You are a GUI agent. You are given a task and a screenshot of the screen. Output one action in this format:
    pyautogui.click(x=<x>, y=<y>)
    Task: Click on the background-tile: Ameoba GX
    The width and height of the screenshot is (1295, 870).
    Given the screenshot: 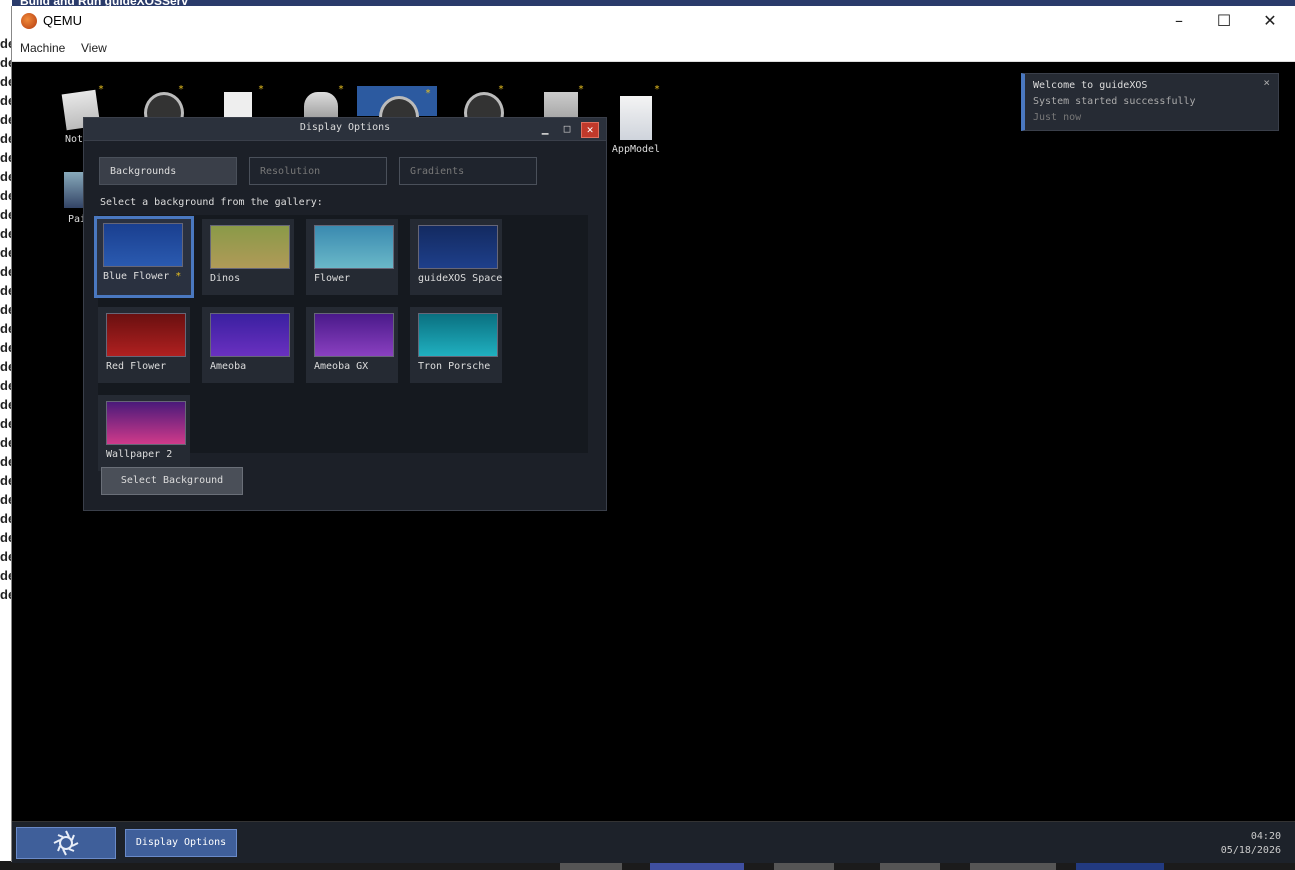 What is the action you would take?
    pyautogui.click(x=352, y=345)
    